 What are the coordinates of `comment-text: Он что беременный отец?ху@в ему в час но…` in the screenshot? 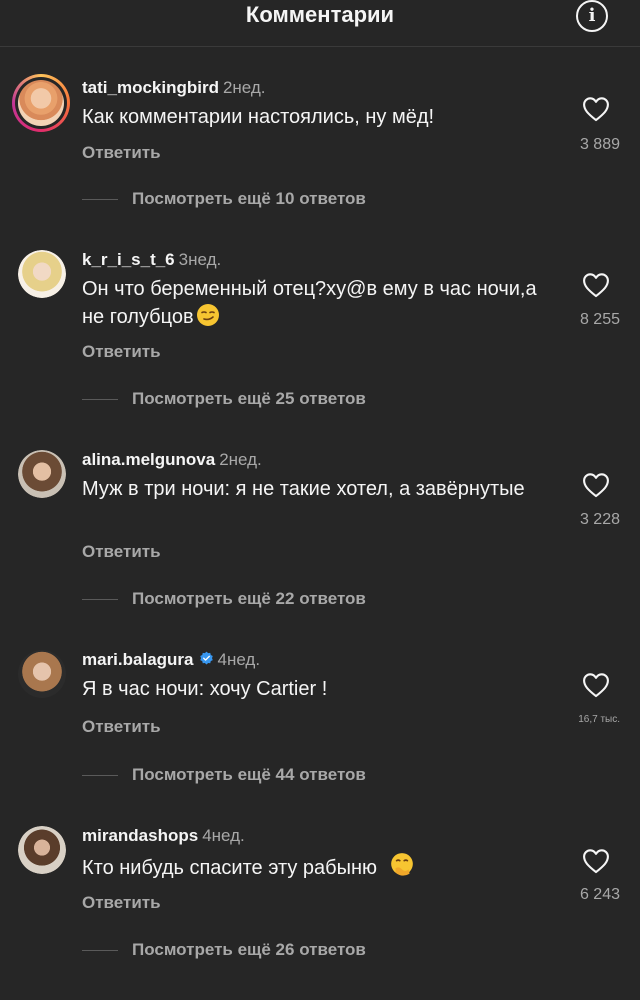 It's located at (309, 303).